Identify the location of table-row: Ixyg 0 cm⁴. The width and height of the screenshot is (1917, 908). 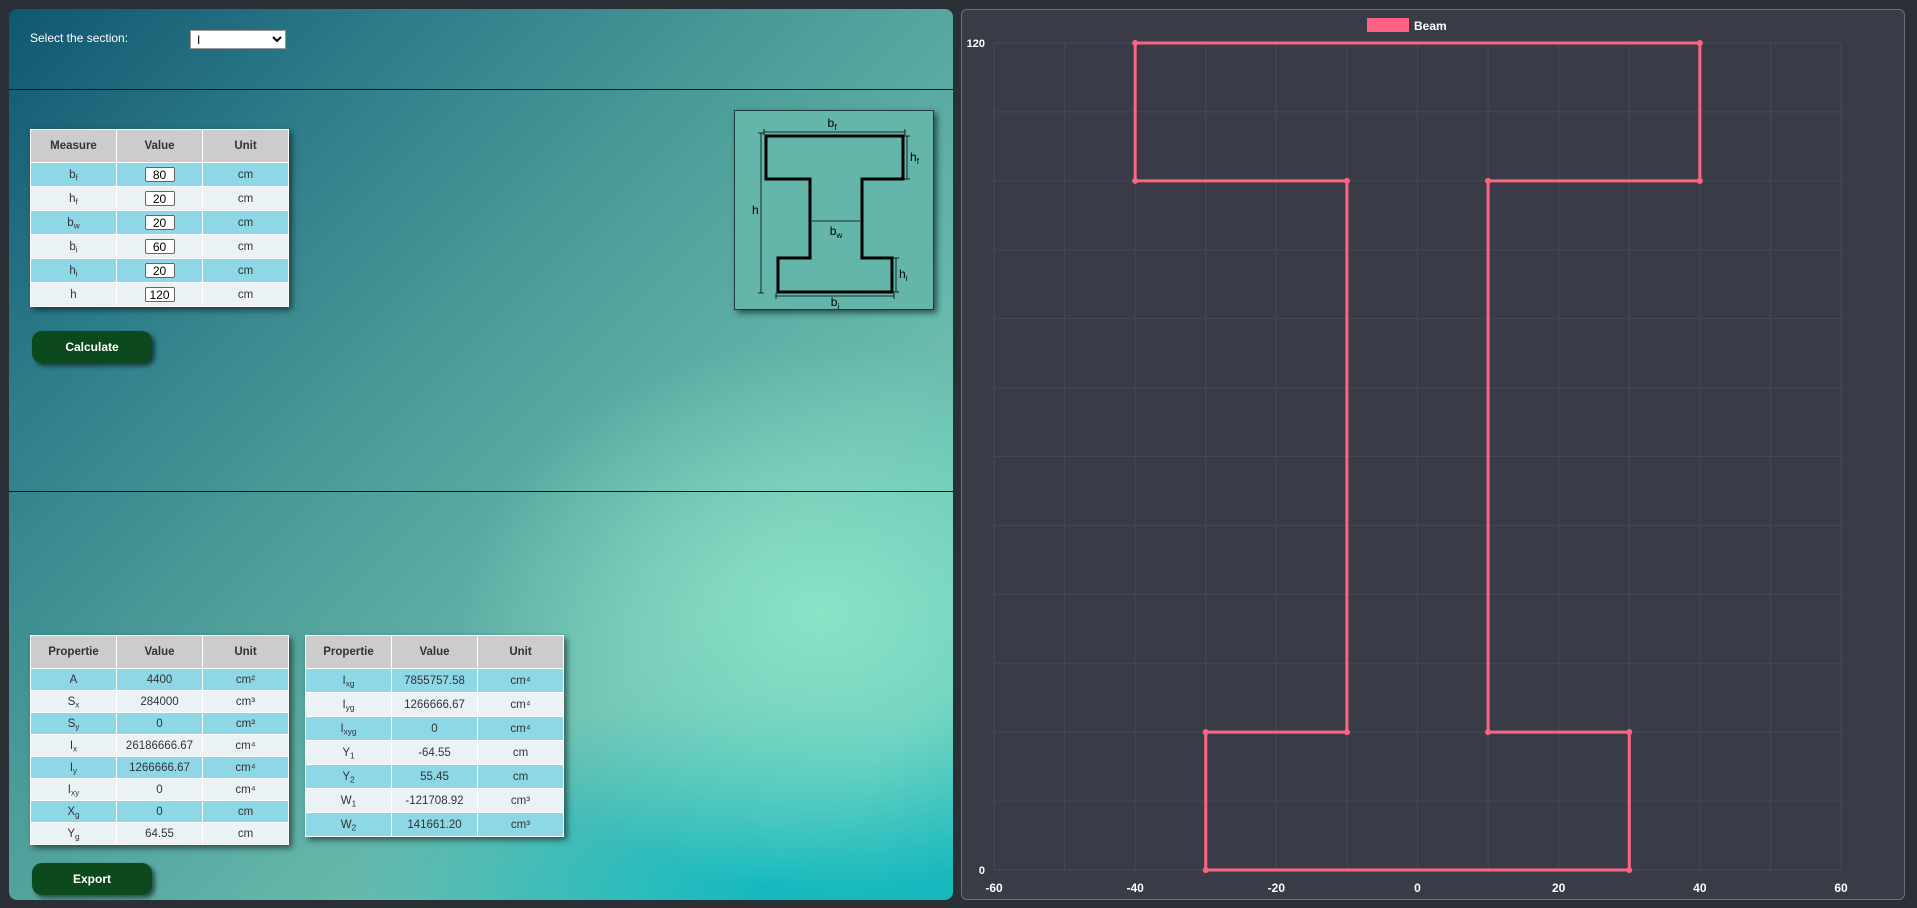
(434, 728).